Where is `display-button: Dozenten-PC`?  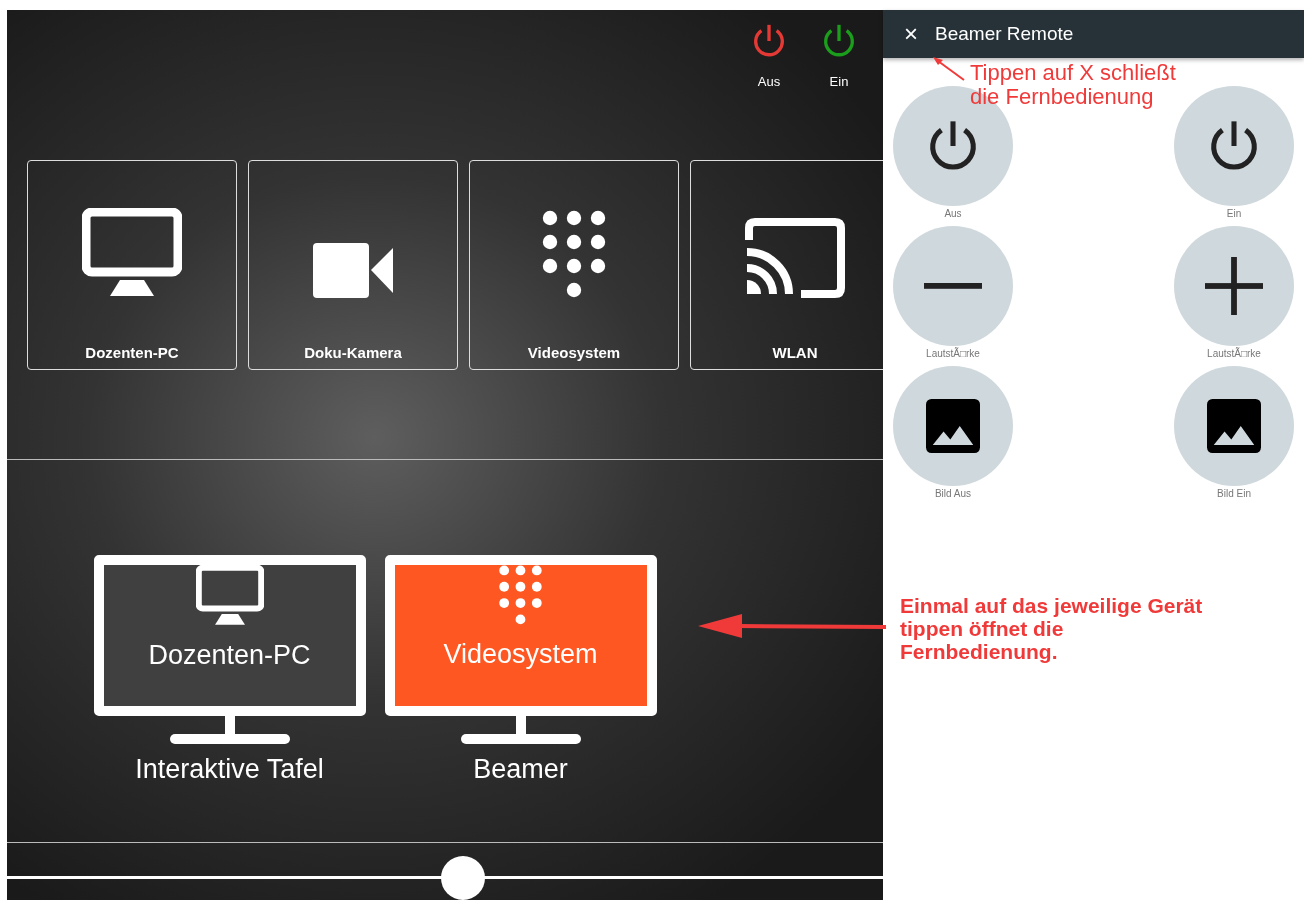 display-button: Dozenten-PC is located at coordinates (229, 635).